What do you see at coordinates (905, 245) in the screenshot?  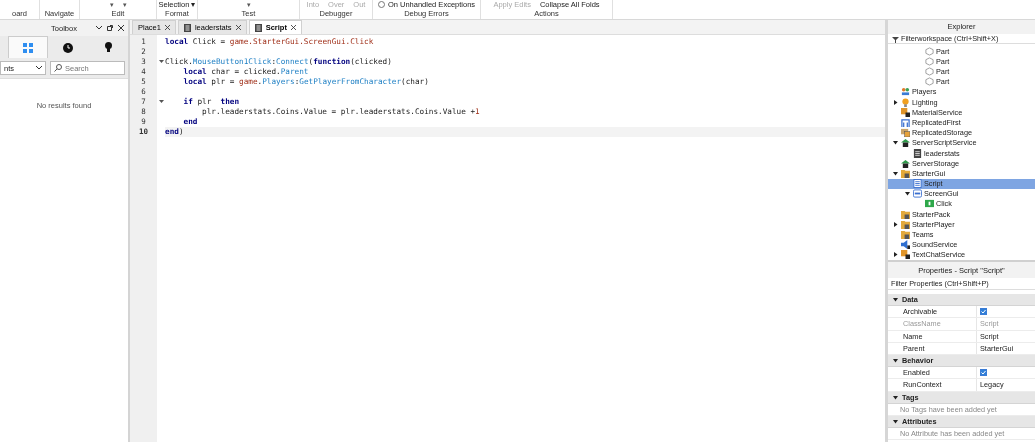 I see `speaker-icon` at bounding box center [905, 245].